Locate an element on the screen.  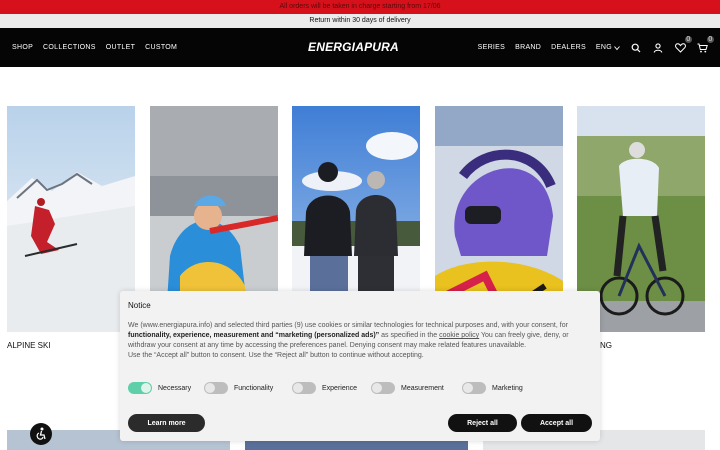
category-label-cycling: NG is located at coordinates (606, 345).